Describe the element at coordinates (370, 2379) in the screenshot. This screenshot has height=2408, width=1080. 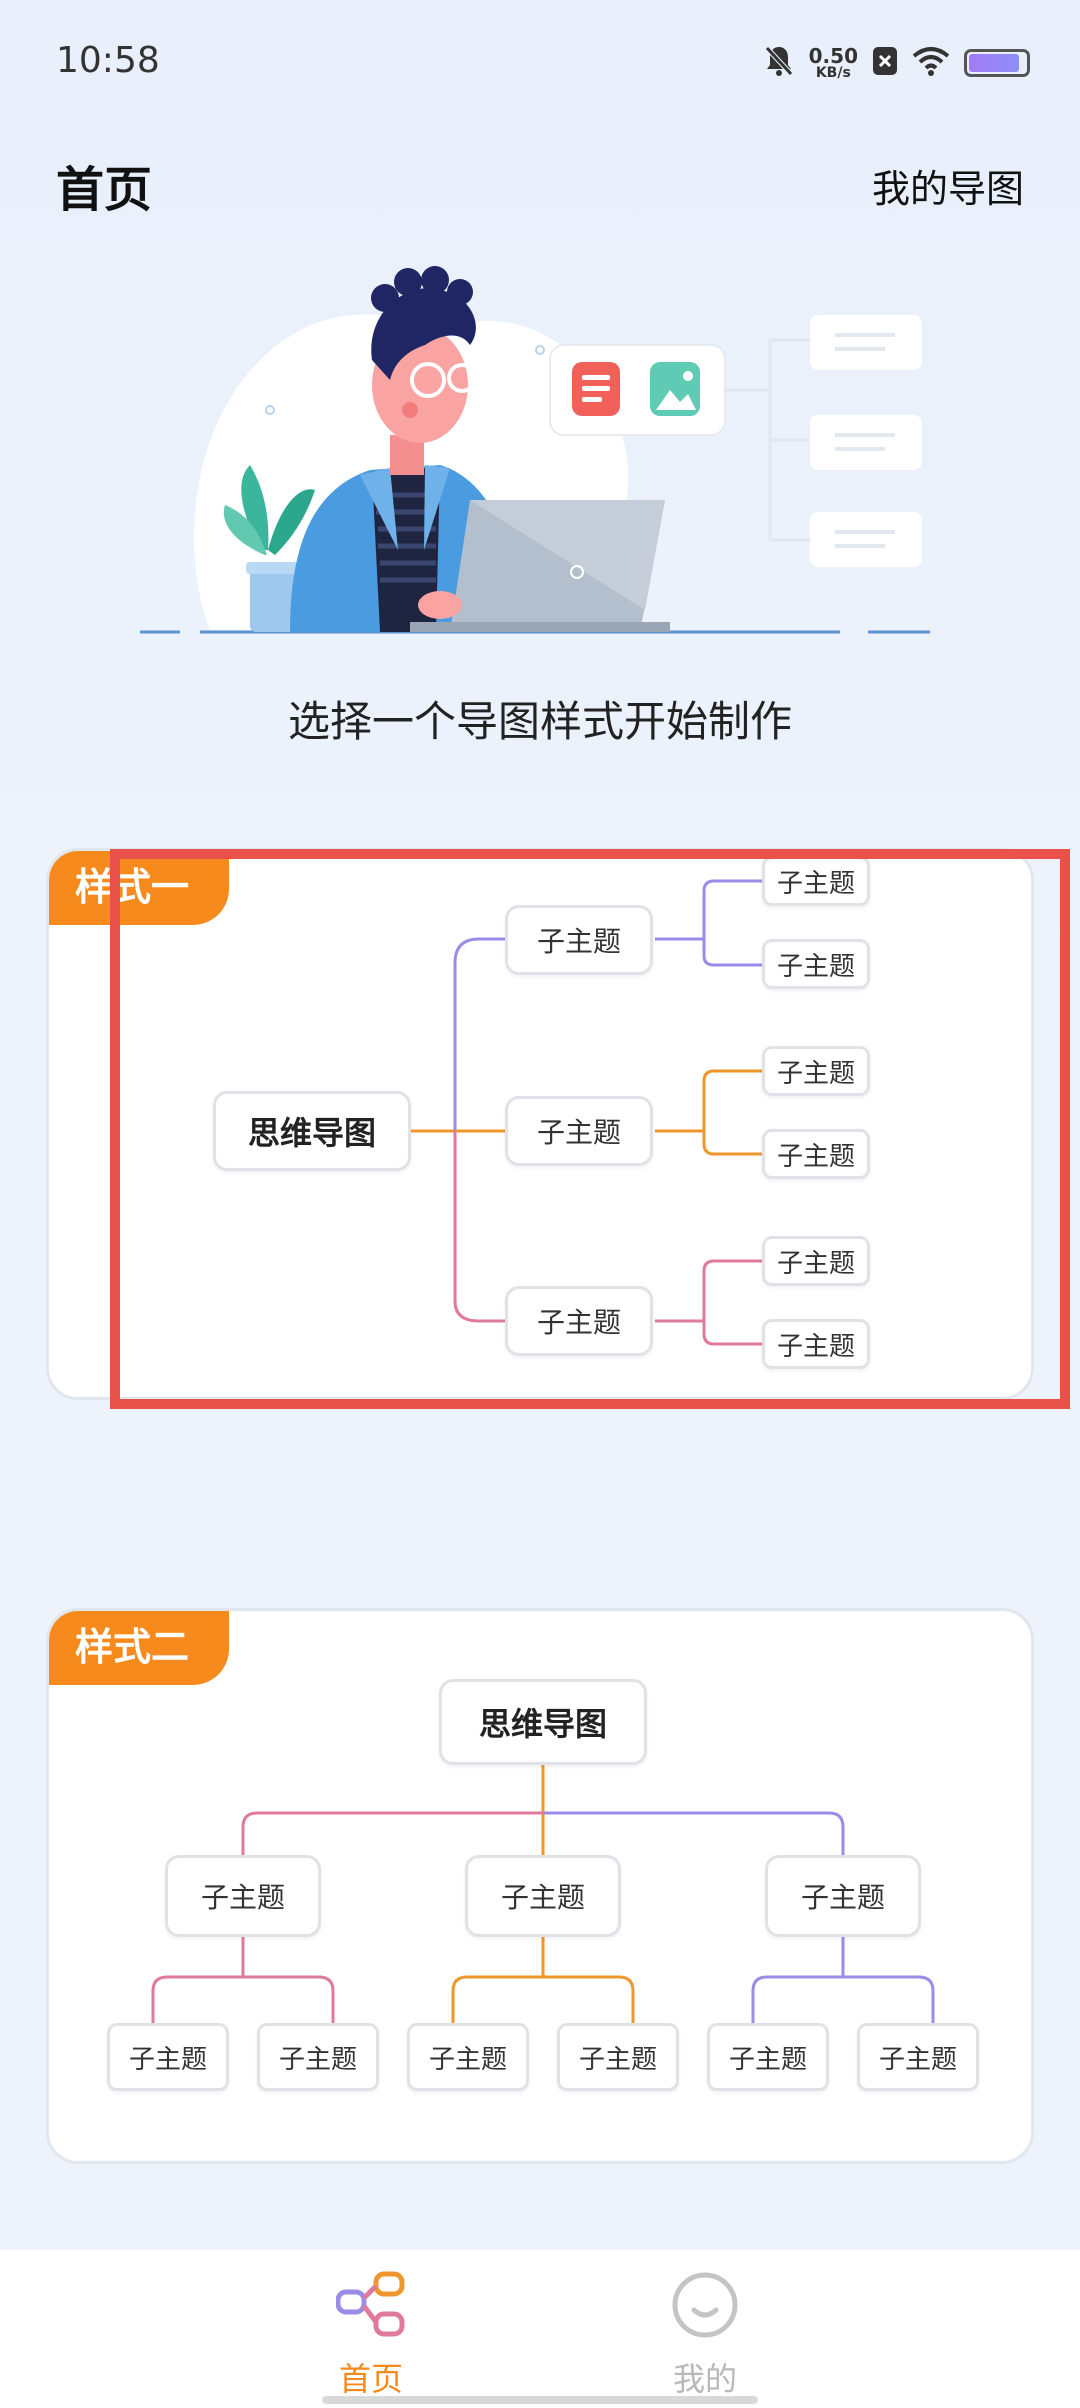
I see `nav-label-home: 首页` at that location.